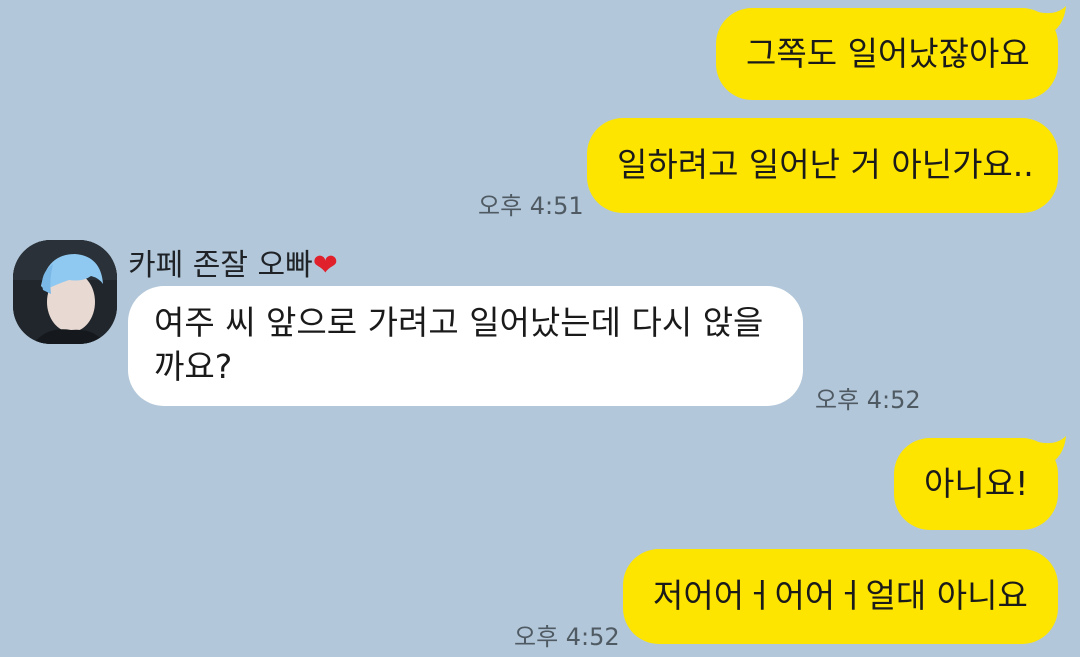 The image size is (1080, 657). I want to click on message-text: 그쪽도 일어났잖아요, so click(888, 53).